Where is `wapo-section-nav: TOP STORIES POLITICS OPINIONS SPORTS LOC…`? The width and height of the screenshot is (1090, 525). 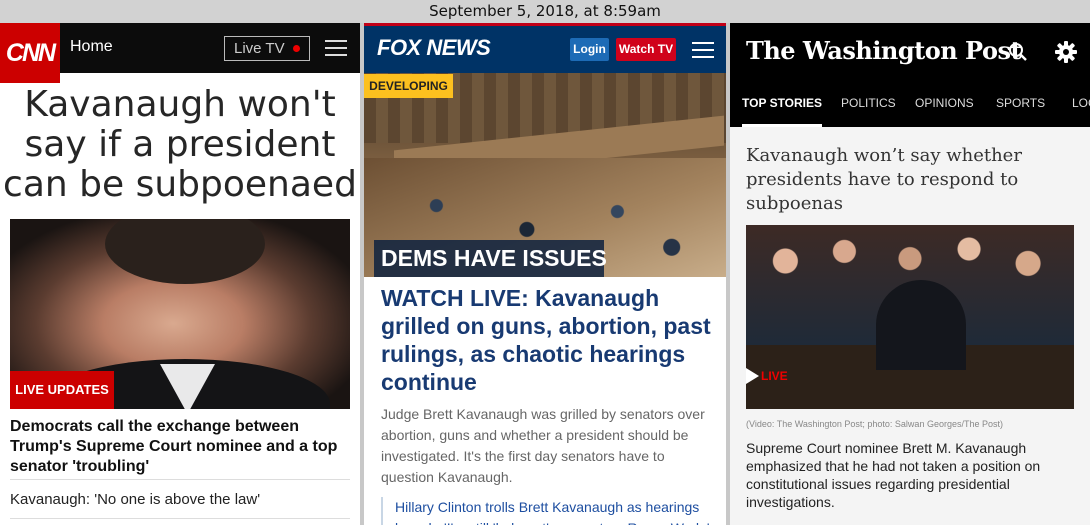
wapo-section-nav: TOP STORIES POLITICS OPINIONS SPORTS LOC… is located at coordinates (910, 103).